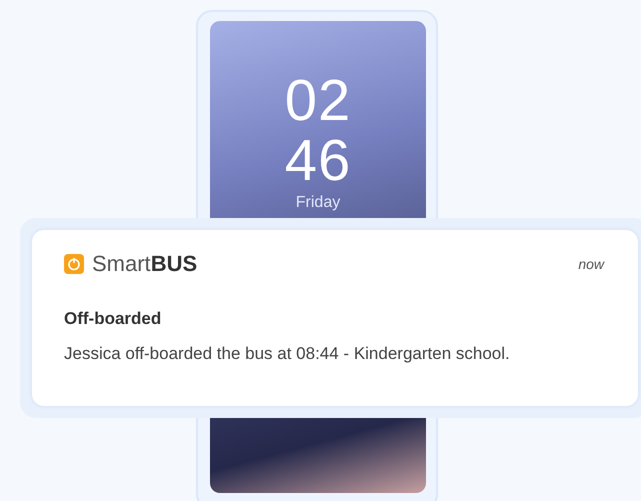 This screenshot has height=501, width=641. What do you see at coordinates (318, 203) in the screenshot?
I see `weekday-label: Friday` at bounding box center [318, 203].